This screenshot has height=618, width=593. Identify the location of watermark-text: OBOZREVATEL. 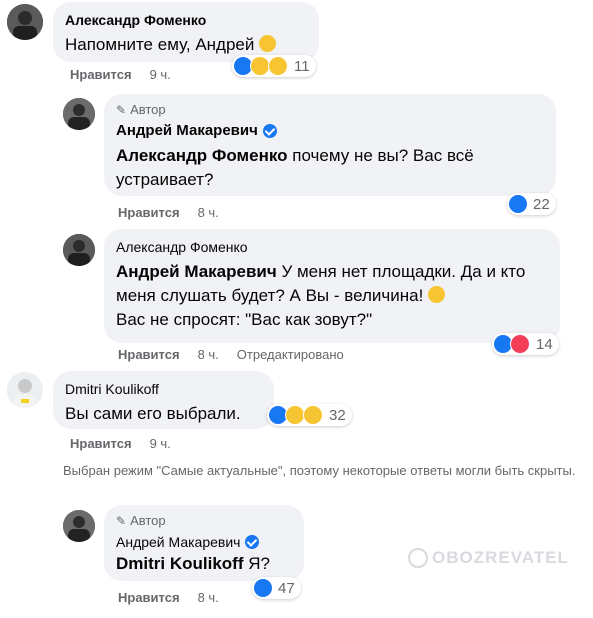
(500, 557).